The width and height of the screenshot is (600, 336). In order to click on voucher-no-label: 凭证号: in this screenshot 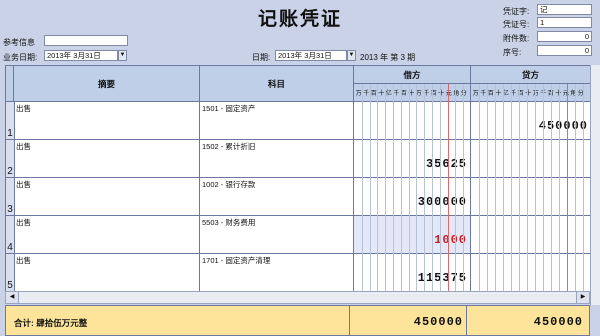, I will do `click(516, 24)`.